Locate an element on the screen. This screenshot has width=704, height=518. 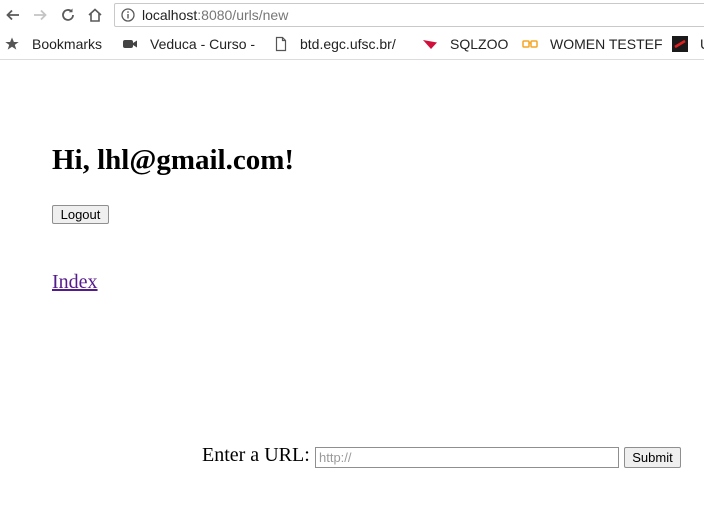
sqlzoo-icon is located at coordinates (430, 44).